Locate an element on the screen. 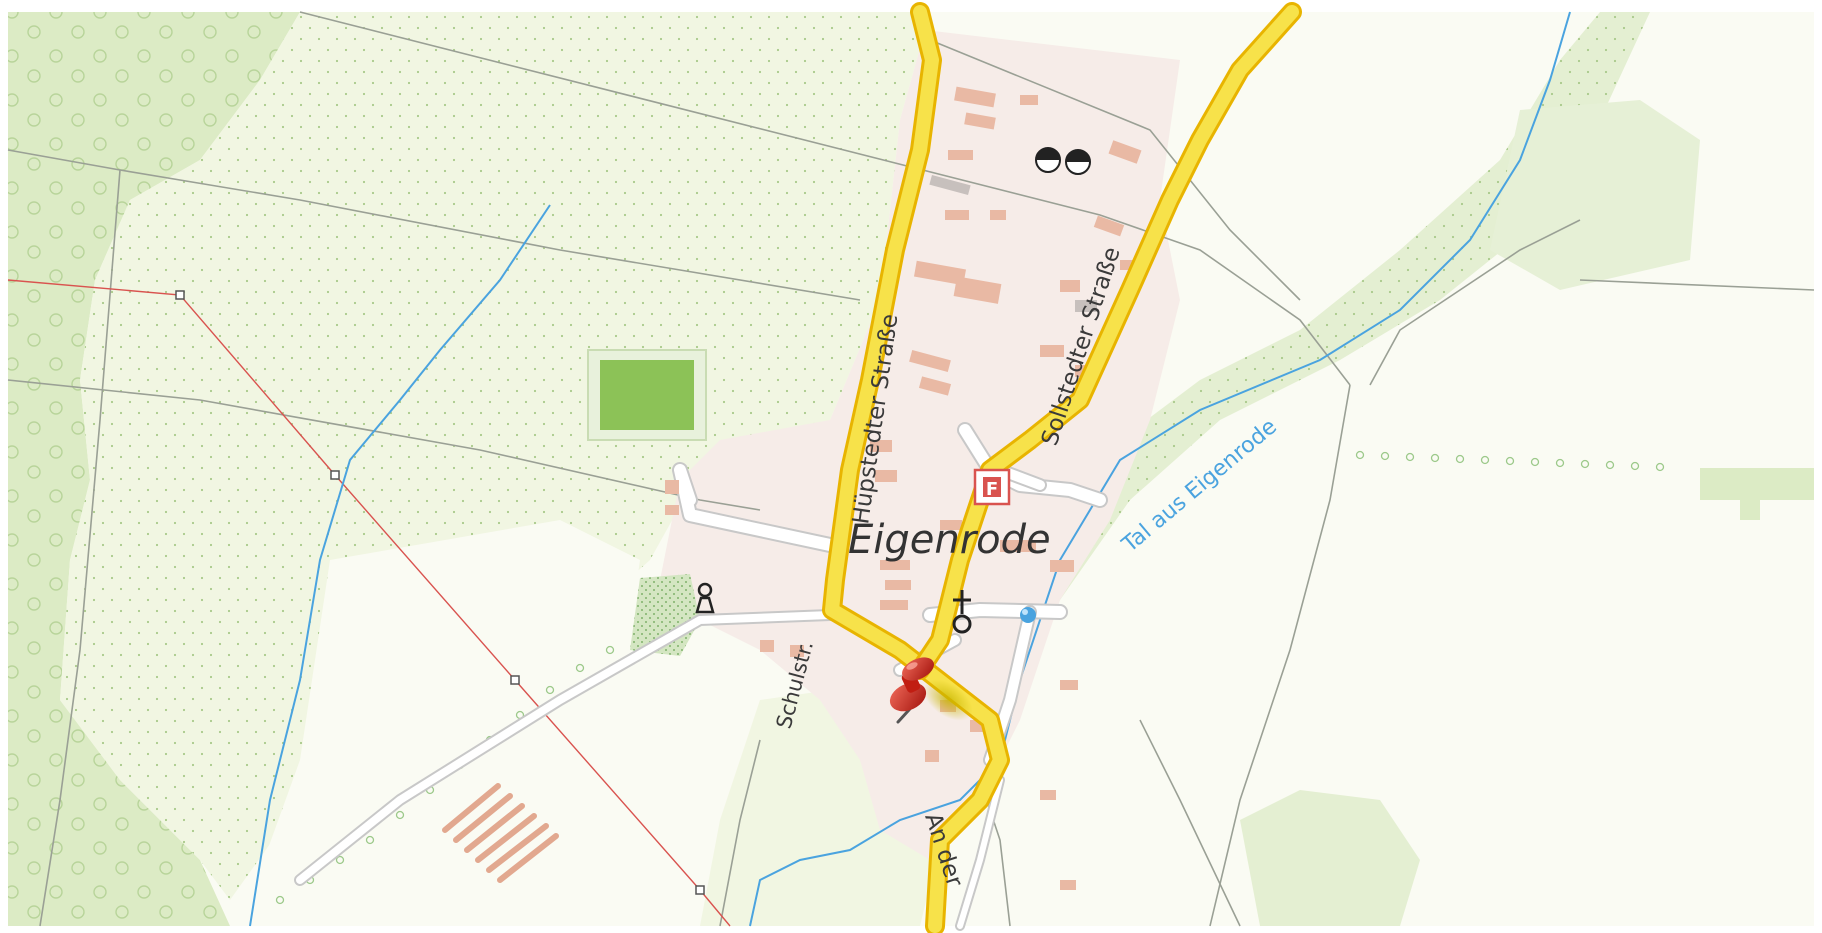 The image size is (1822, 933). sports-field-pitch is located at coordinates (647, 395).